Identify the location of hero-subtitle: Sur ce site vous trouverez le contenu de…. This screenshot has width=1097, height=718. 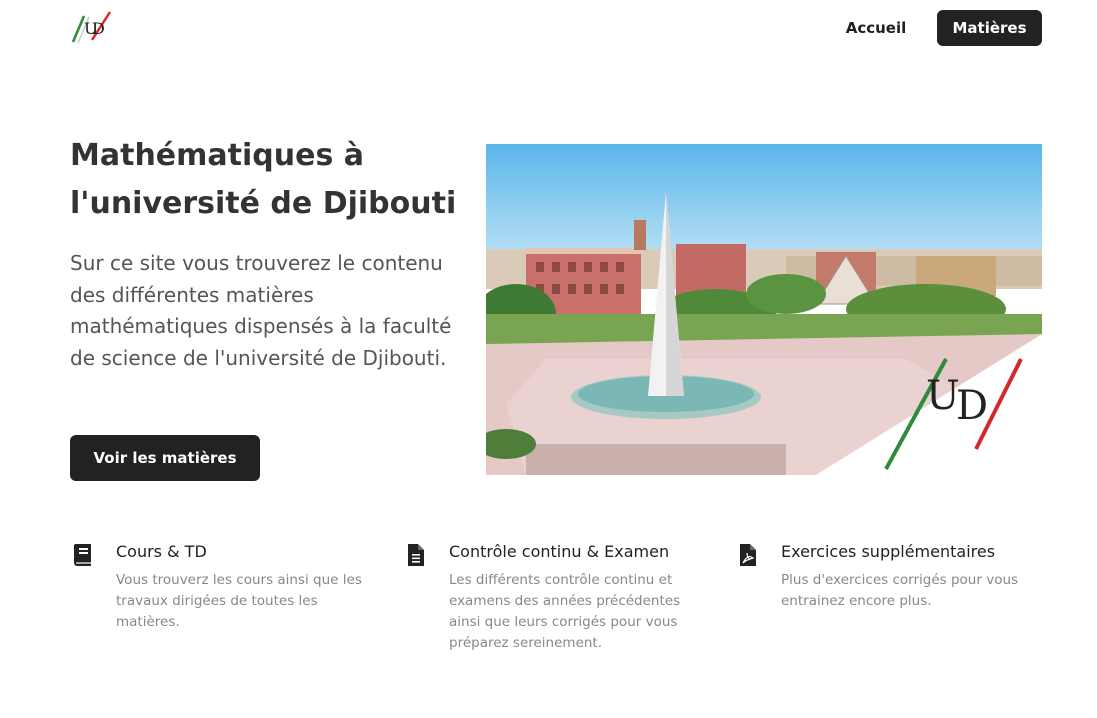
(261, 310).